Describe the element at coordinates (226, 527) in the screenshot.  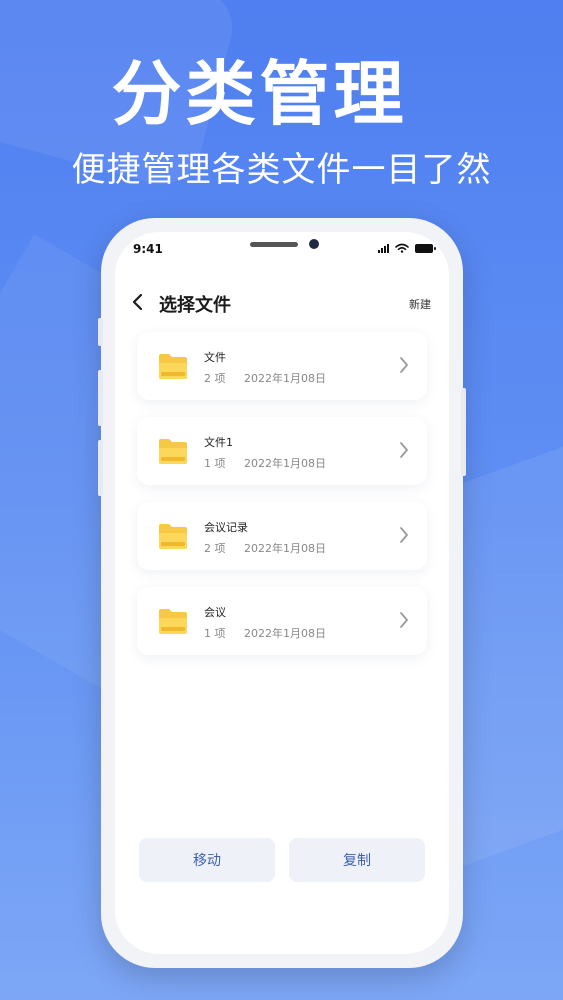
I see `folder-name: 会议记录` at that location.